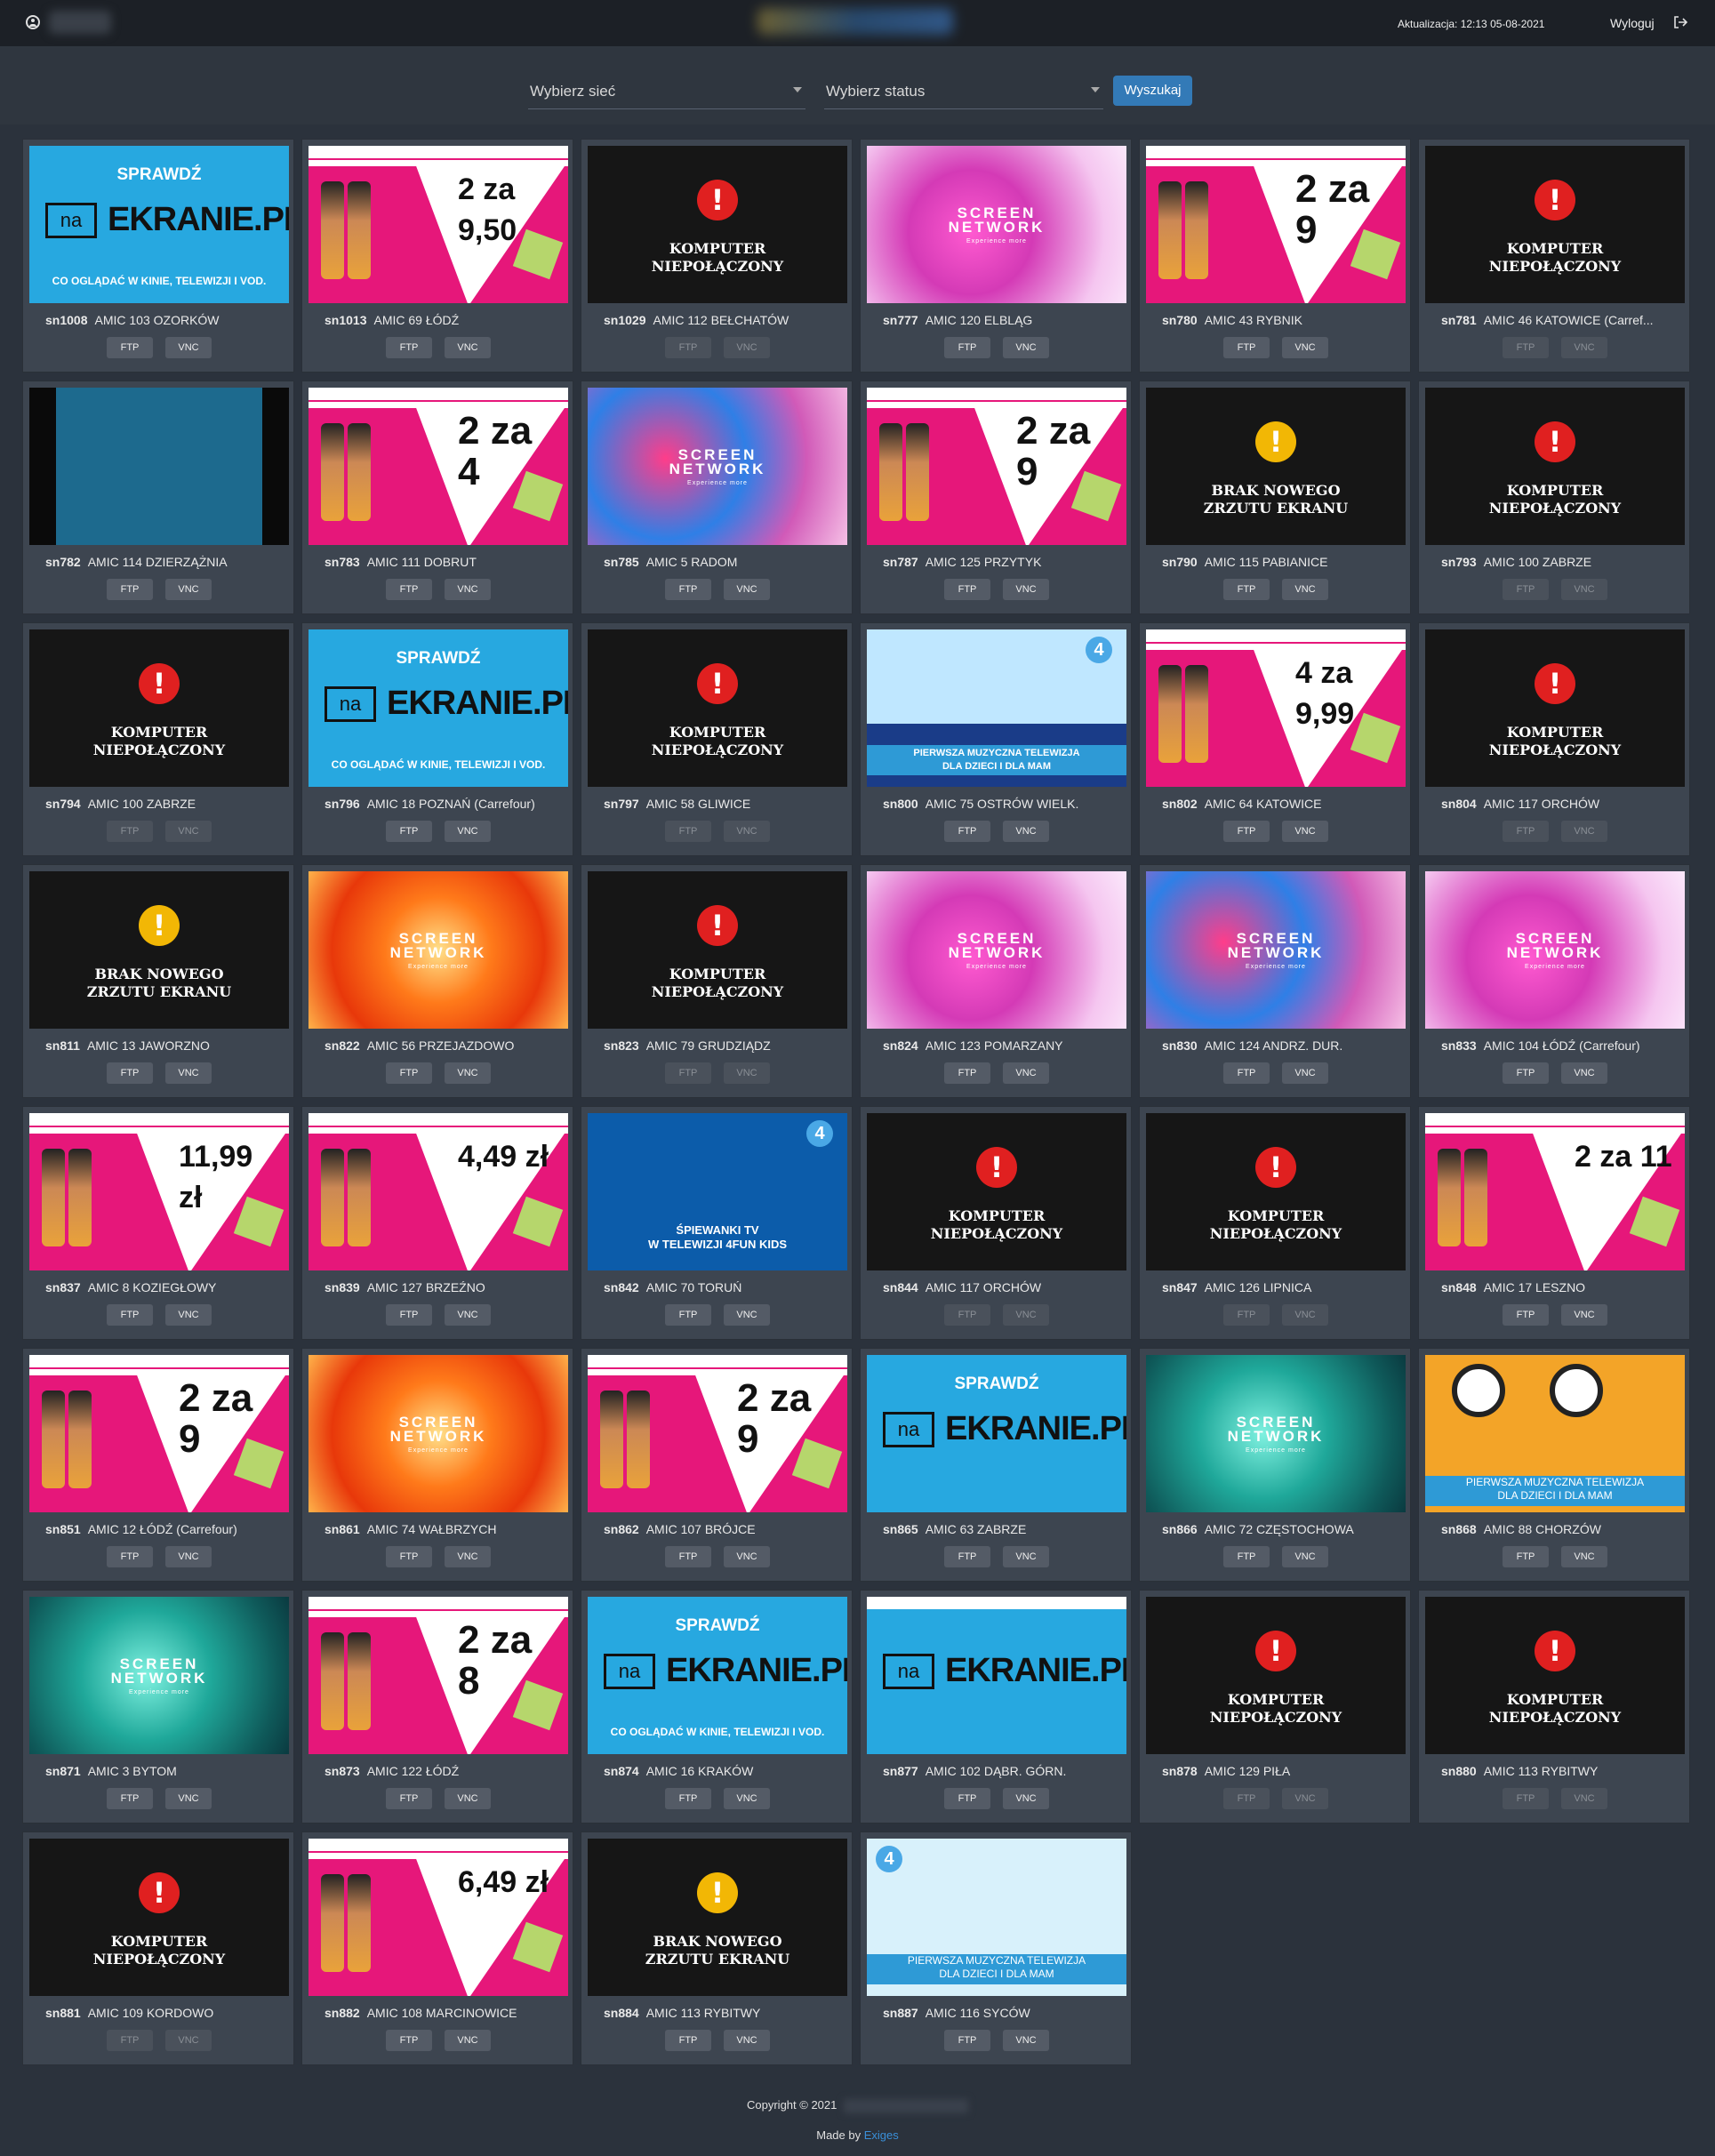 Image resolution: width=1715 pixels, height=2156 pixels. Describe the element at coordinates (717, 1191) in the screenshot. I see `screen-thumbnail: 4 ŚPIEWANKI TV W TELEWIZJI 4FUN KIDS` at that location.